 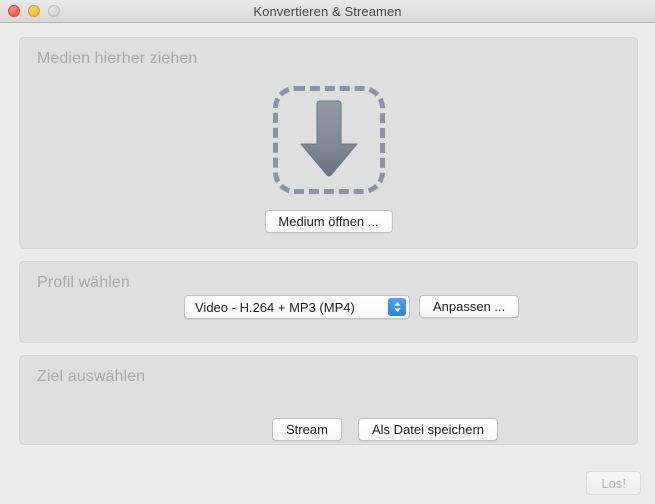 I want to click on profile-panel-title: Profil wählen, so click(x=83, y=282).